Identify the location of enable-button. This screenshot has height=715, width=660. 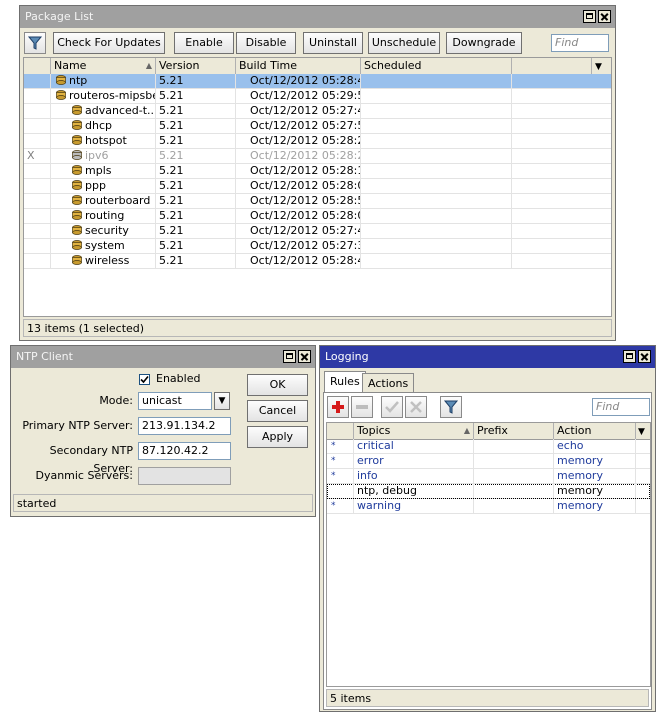
(392, 407).